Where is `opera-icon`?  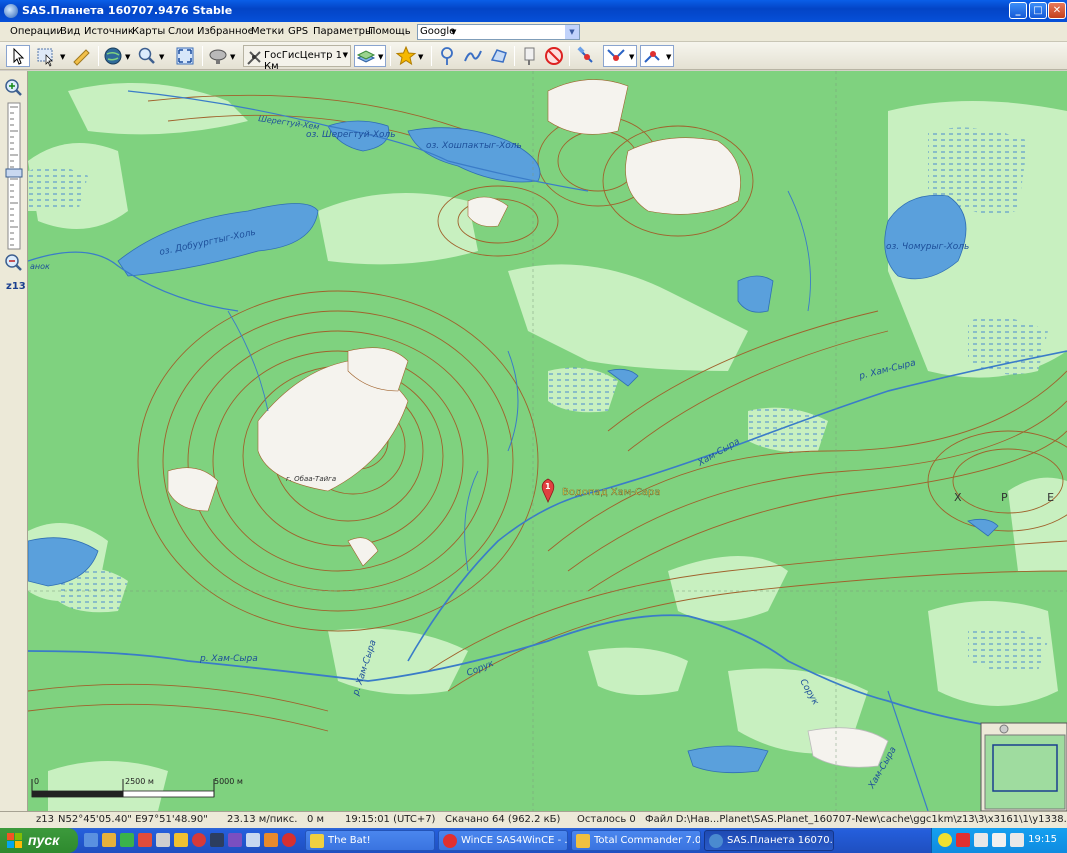 opera-icon is located at coordinates (450, 841).